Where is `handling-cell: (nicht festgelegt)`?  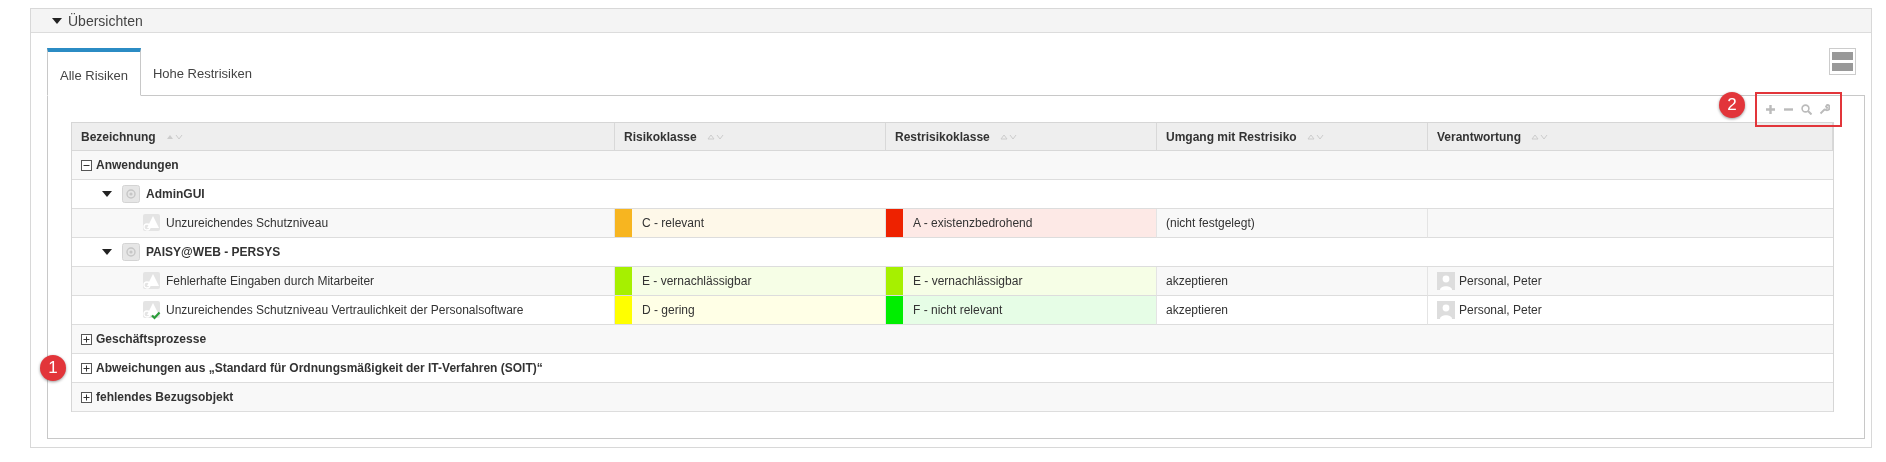
handling-cell: (nicht festgelegt) is located at coordinates (1292, 223).